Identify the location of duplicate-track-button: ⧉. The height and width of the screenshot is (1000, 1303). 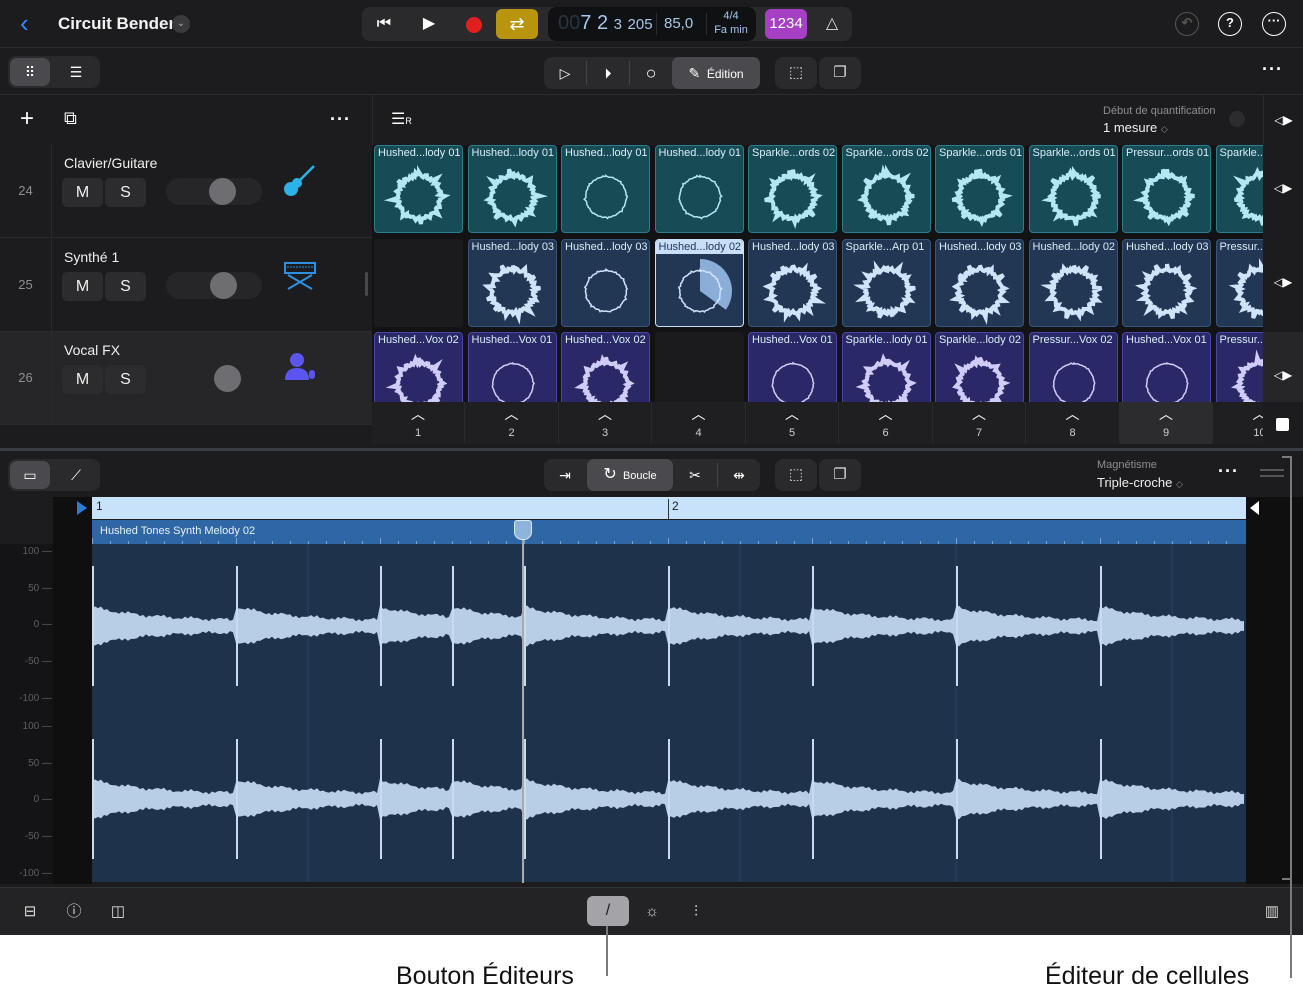
(70, 118).